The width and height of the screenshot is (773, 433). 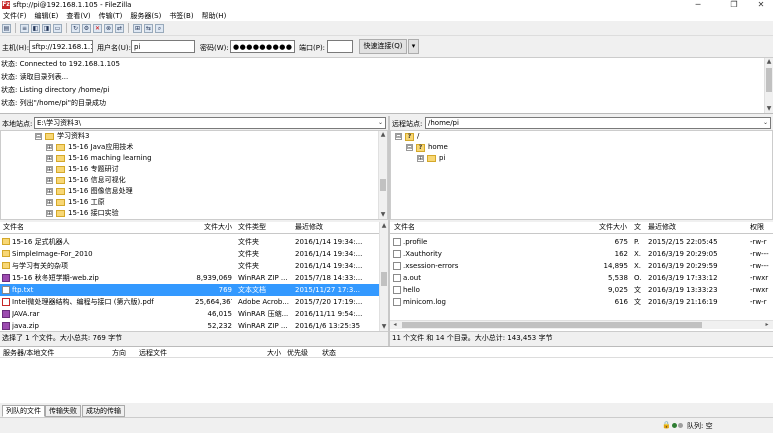 I want to click on menu-bookmarks: 书签(B), so click(x=181, y=16).